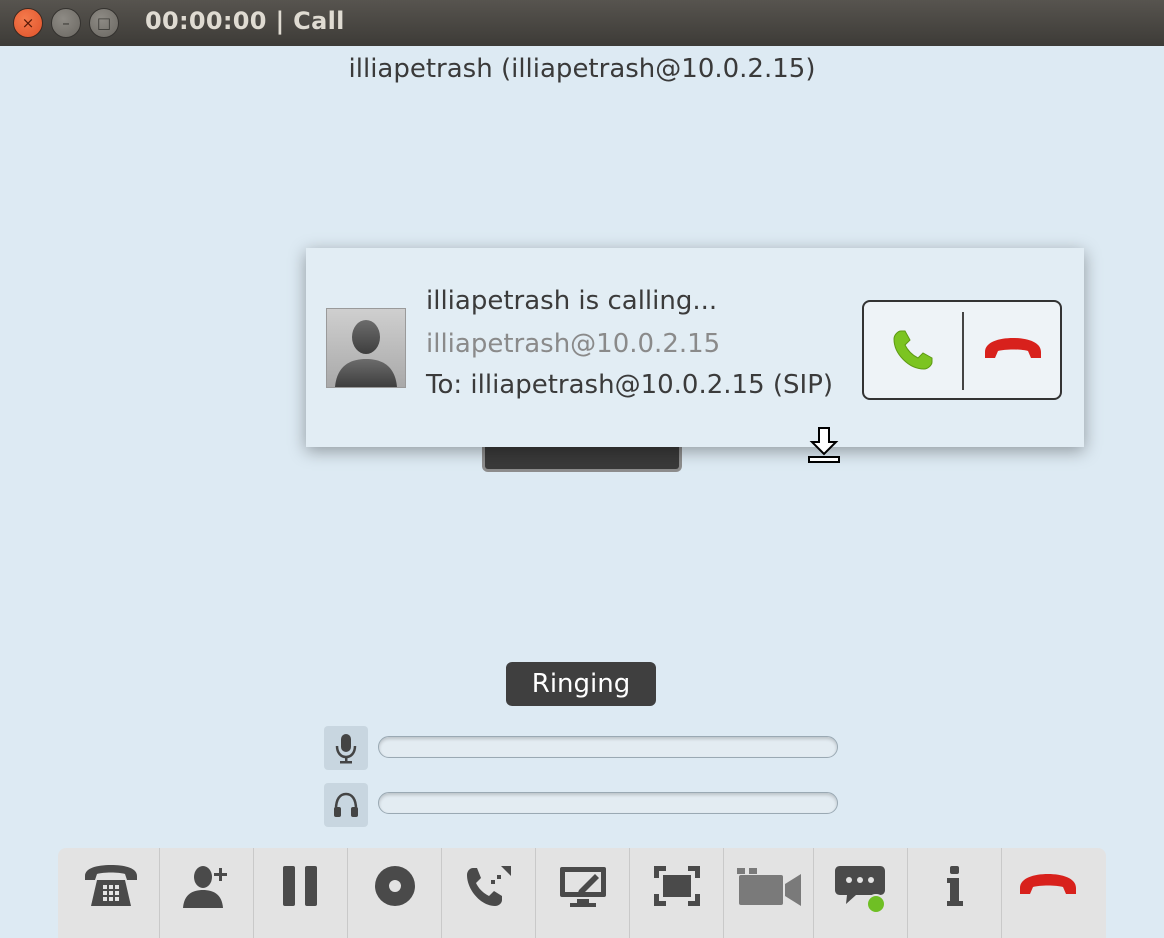 This screenshot has height=938, width=1164. I want to click on minimize-icon: –, so click(66, 22).